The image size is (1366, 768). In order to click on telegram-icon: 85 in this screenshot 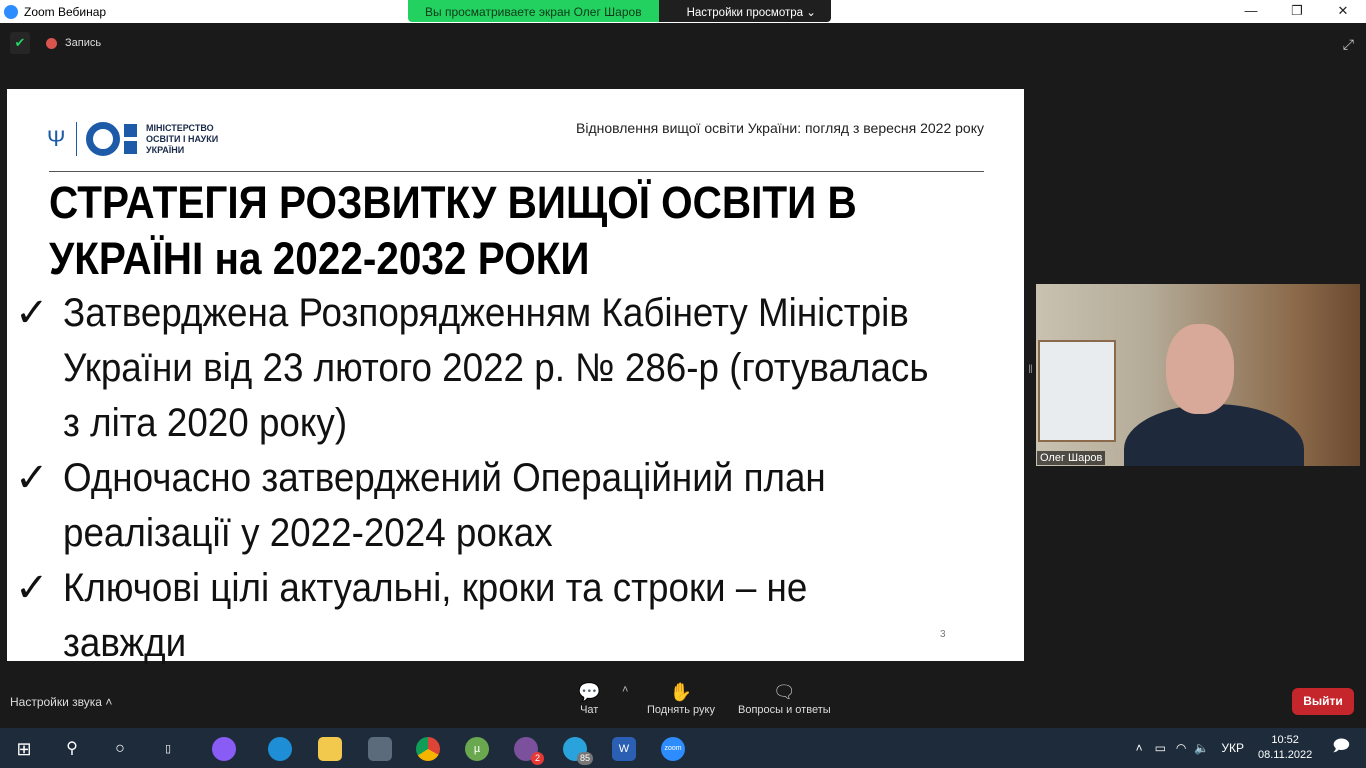, I will do `click(578, 751)`.